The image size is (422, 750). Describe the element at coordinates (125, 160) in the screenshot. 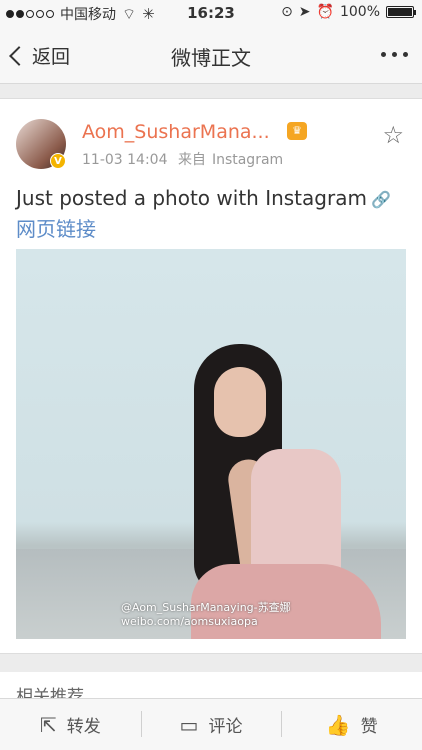

I see `post-timestamp: 11-03 14:04` at that location.